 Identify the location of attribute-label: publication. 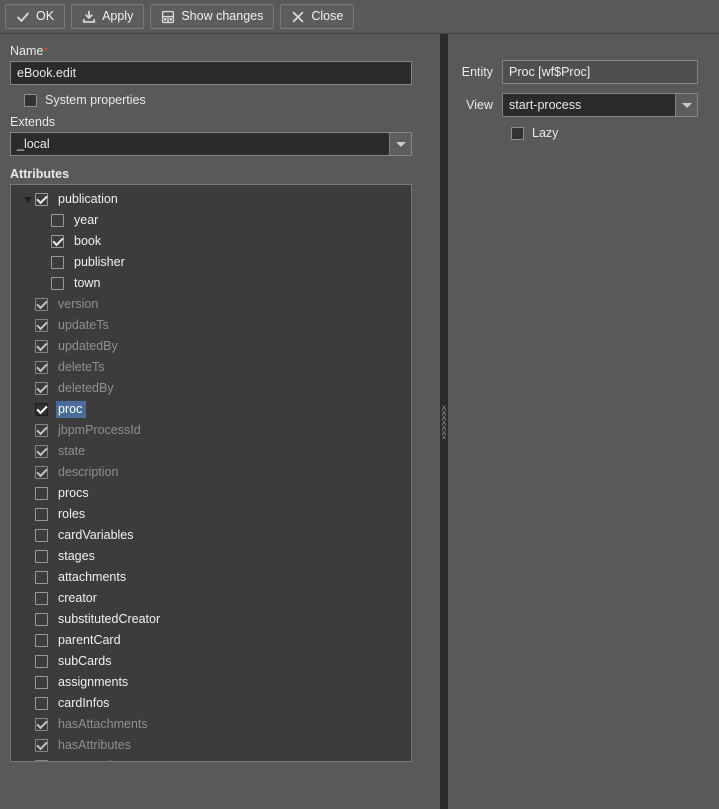
(88, 199).